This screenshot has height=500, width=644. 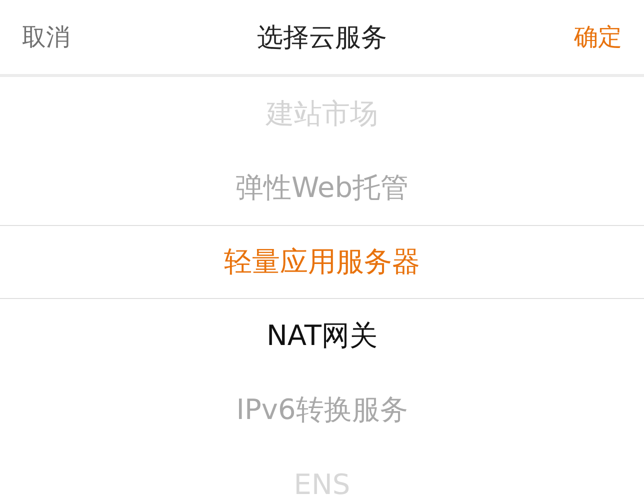 I want to click on picker-title: 选择云服务, so click(x=322, y=38).